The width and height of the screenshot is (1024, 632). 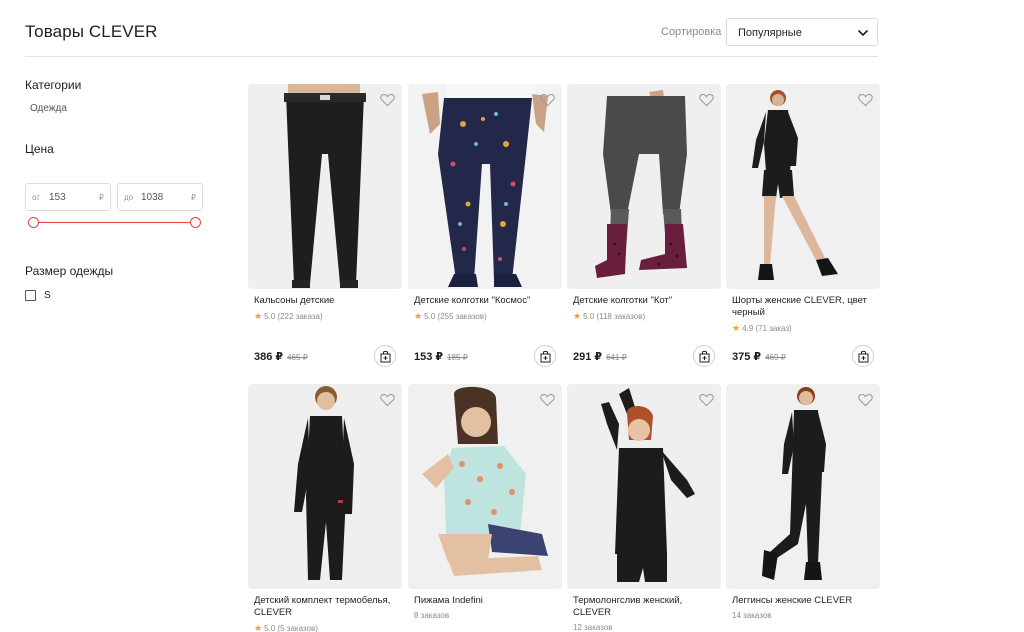 What do you see at coordinates (646, 607) in the screenshot?
I see `product-name: Термолонгслив женский, CLEVER` at bounding box center [646, 607].